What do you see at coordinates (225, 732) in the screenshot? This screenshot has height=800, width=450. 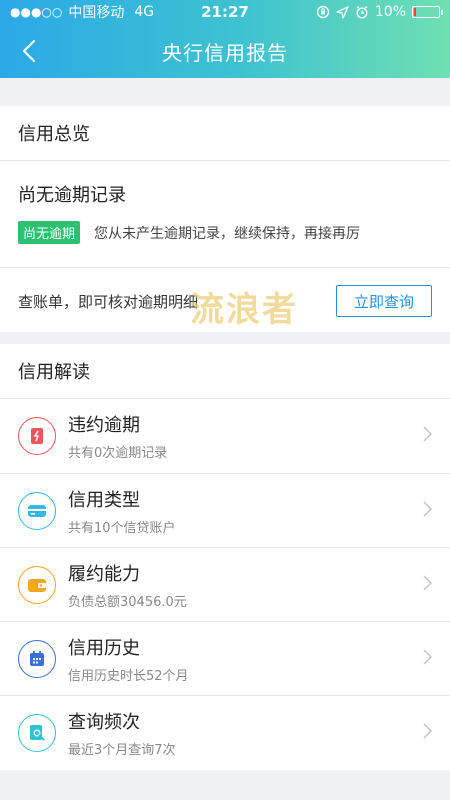 I see `list-item-query-frequency: 查询频次 最近3个月查询7次` at bounding box center [225, 732].